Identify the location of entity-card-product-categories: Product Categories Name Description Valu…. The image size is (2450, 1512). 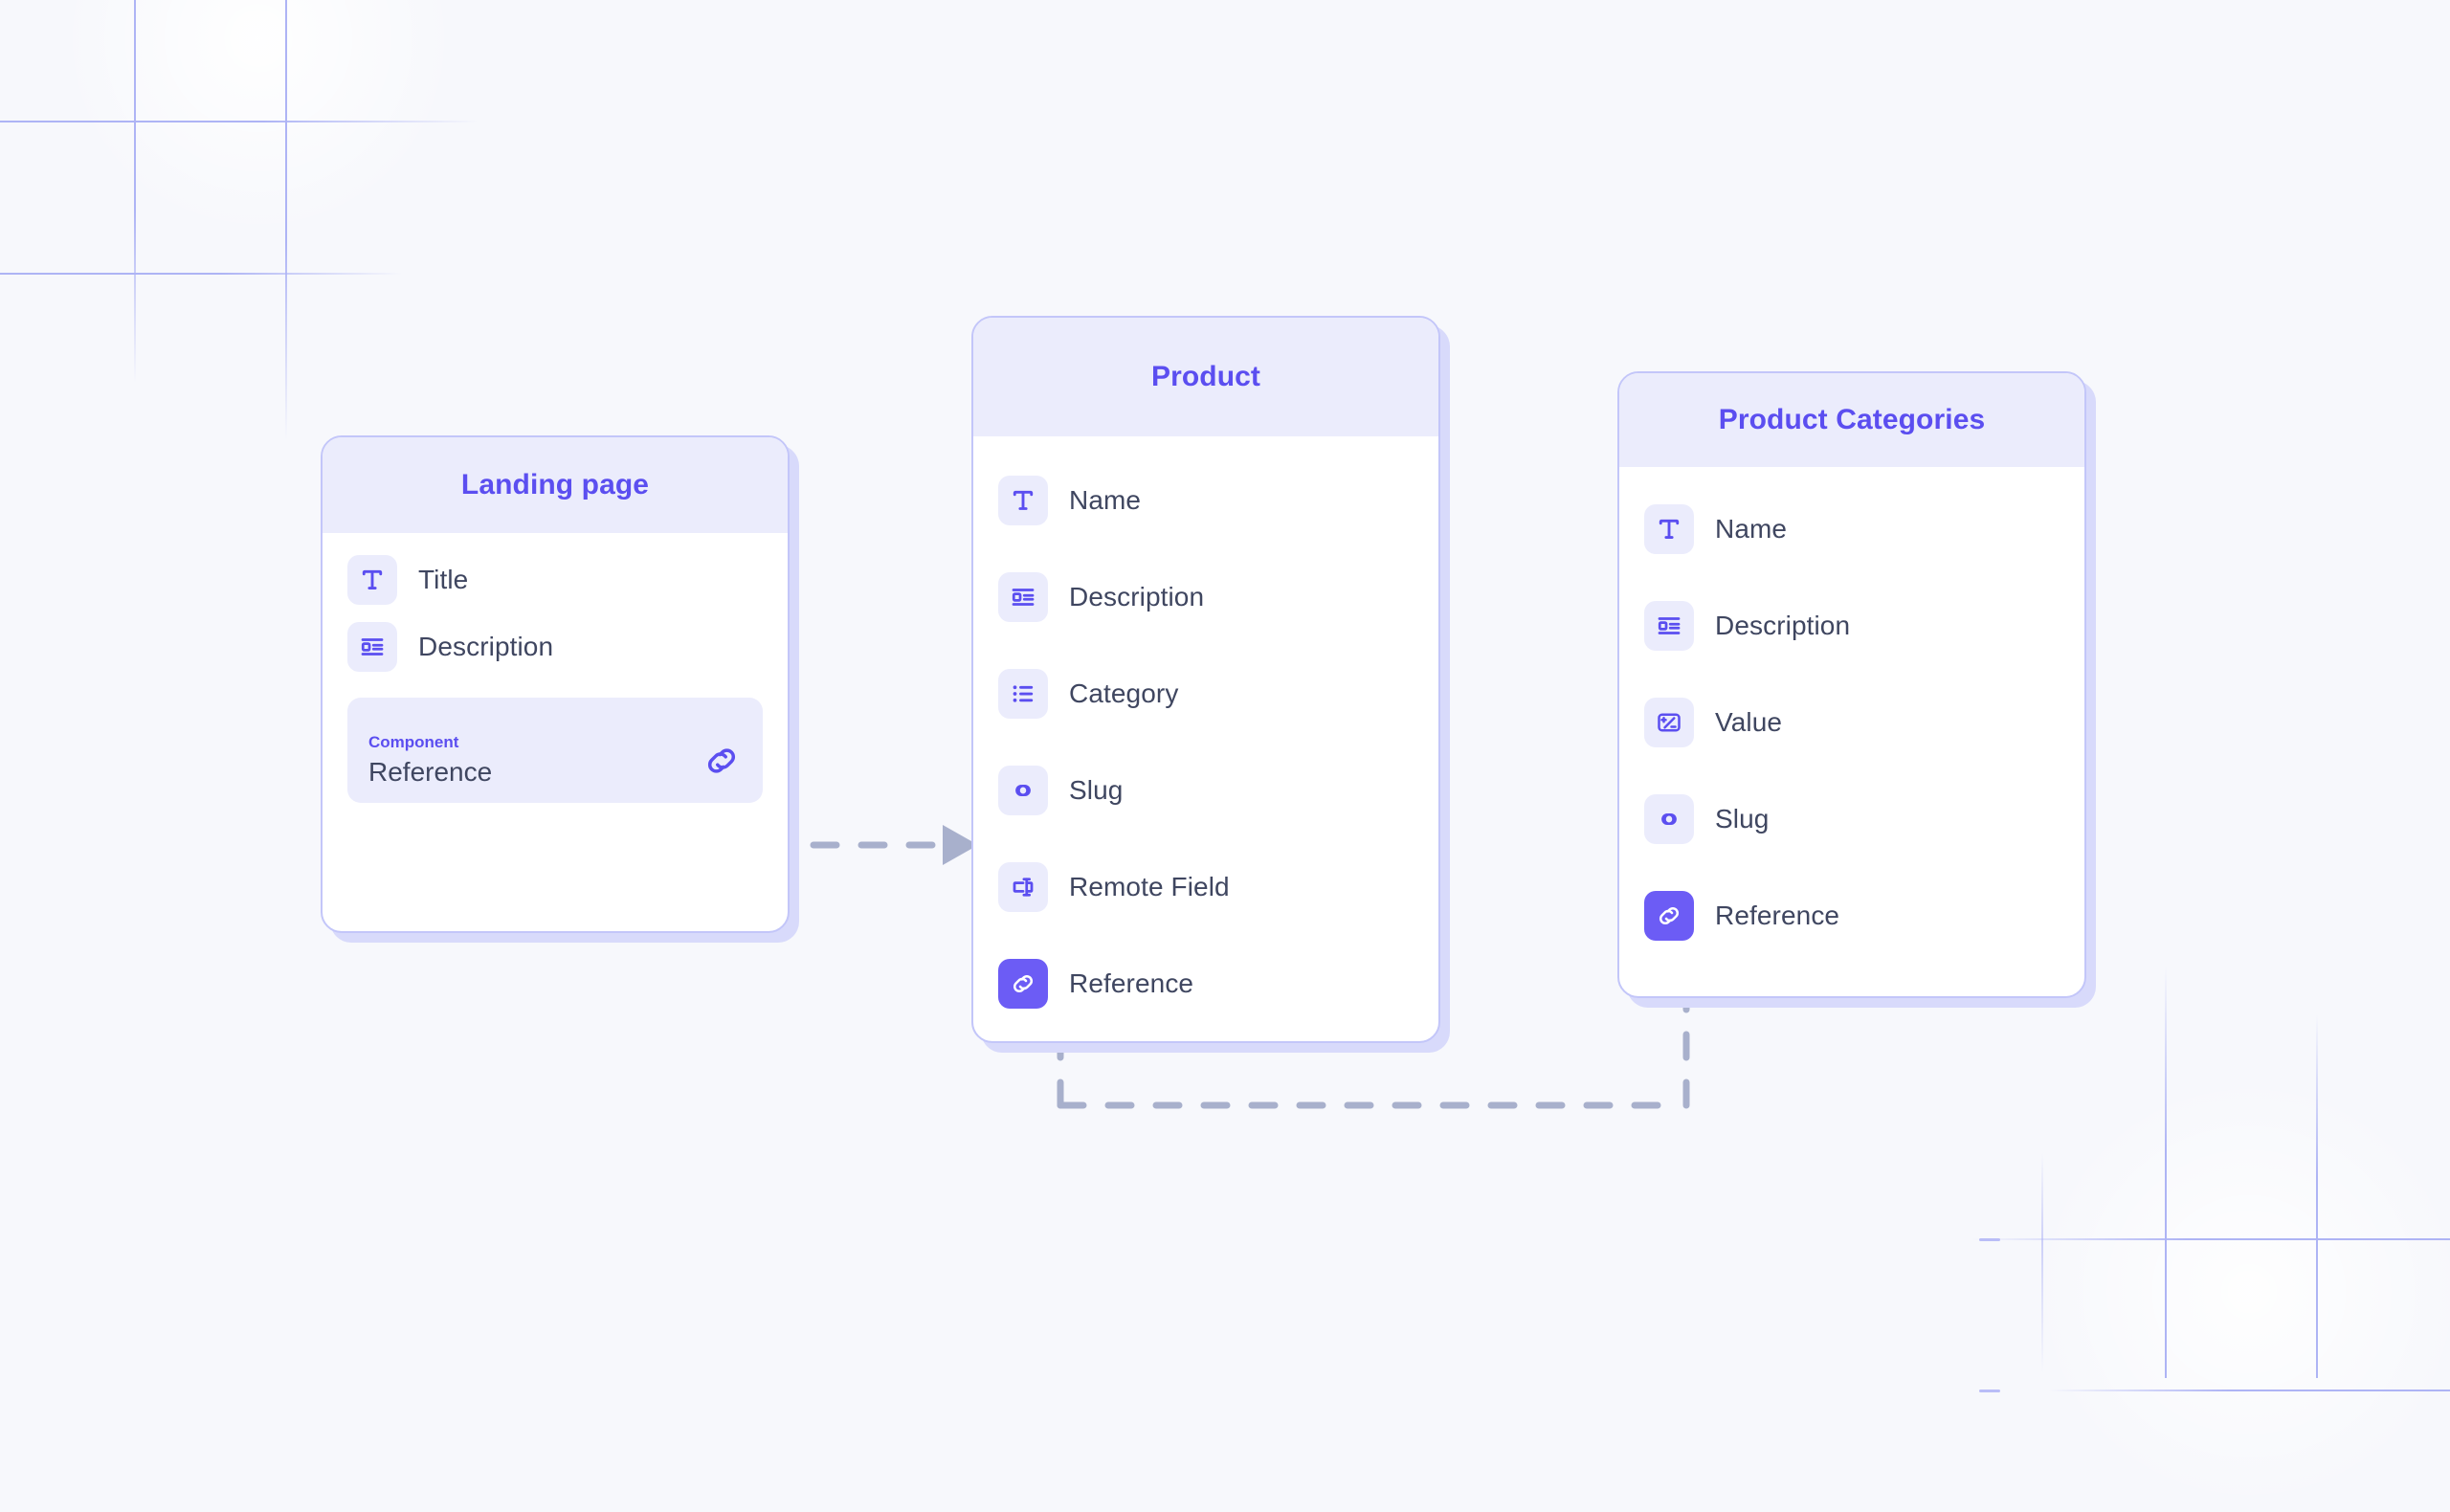
(1852, 684).